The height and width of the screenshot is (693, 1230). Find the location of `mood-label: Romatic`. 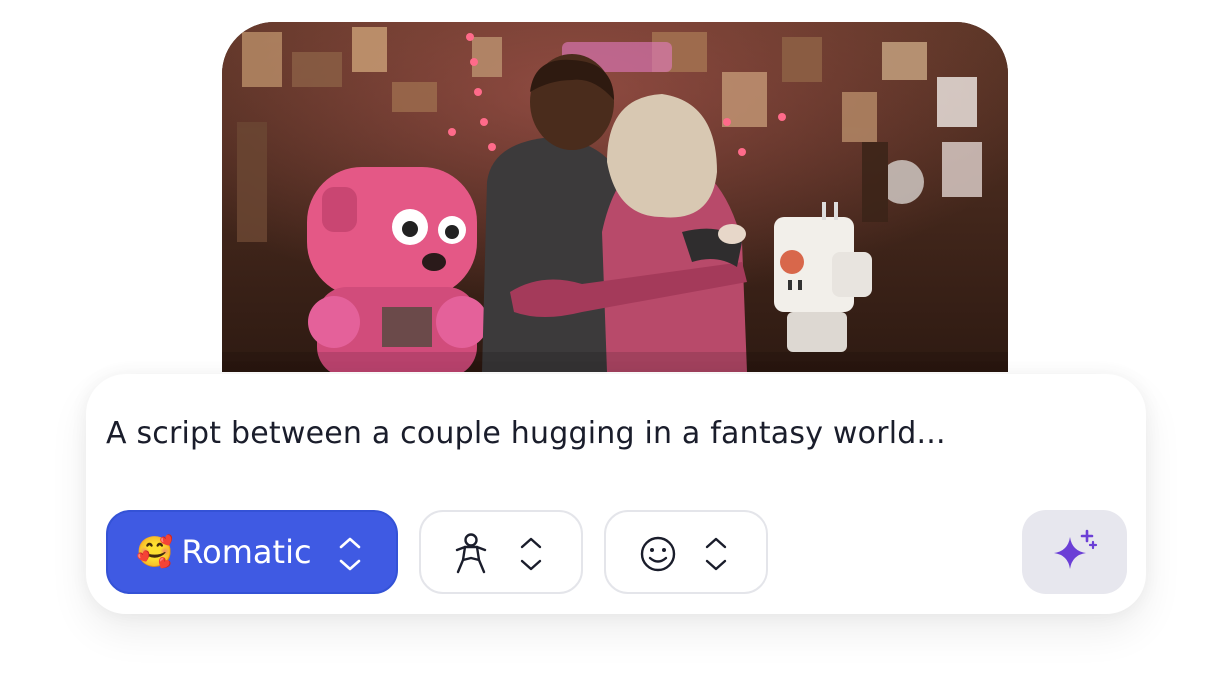

mood-label: Romatic is located at coordinates (246, 552).